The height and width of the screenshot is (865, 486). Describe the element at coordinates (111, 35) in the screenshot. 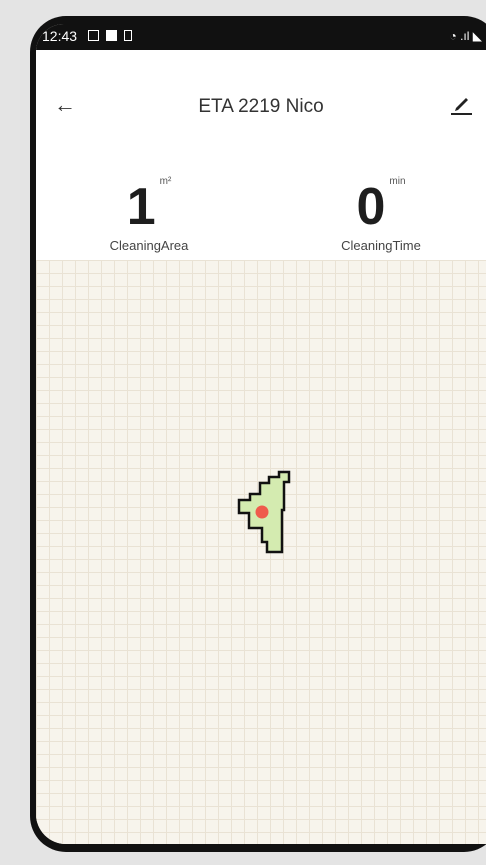

I see `notification-icon` at that location.